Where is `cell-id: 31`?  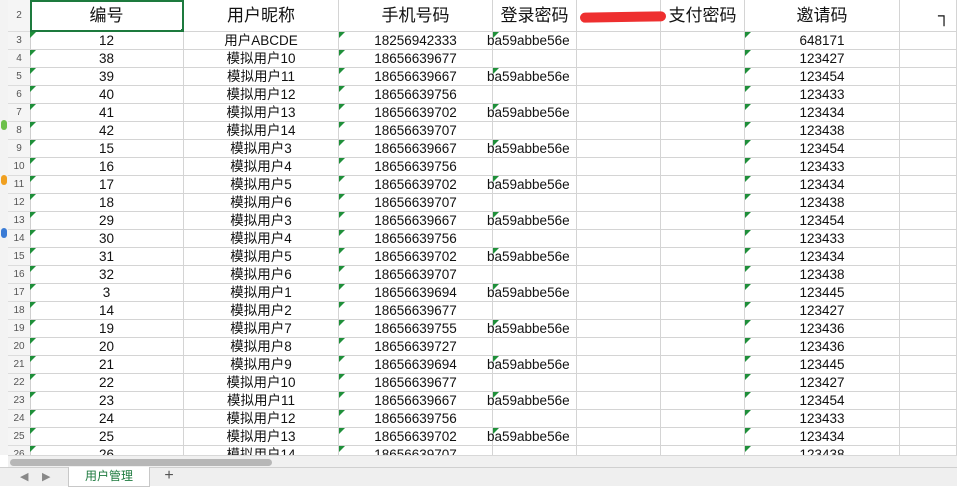 cell-id: 31 is located at coordinates (107, 257).